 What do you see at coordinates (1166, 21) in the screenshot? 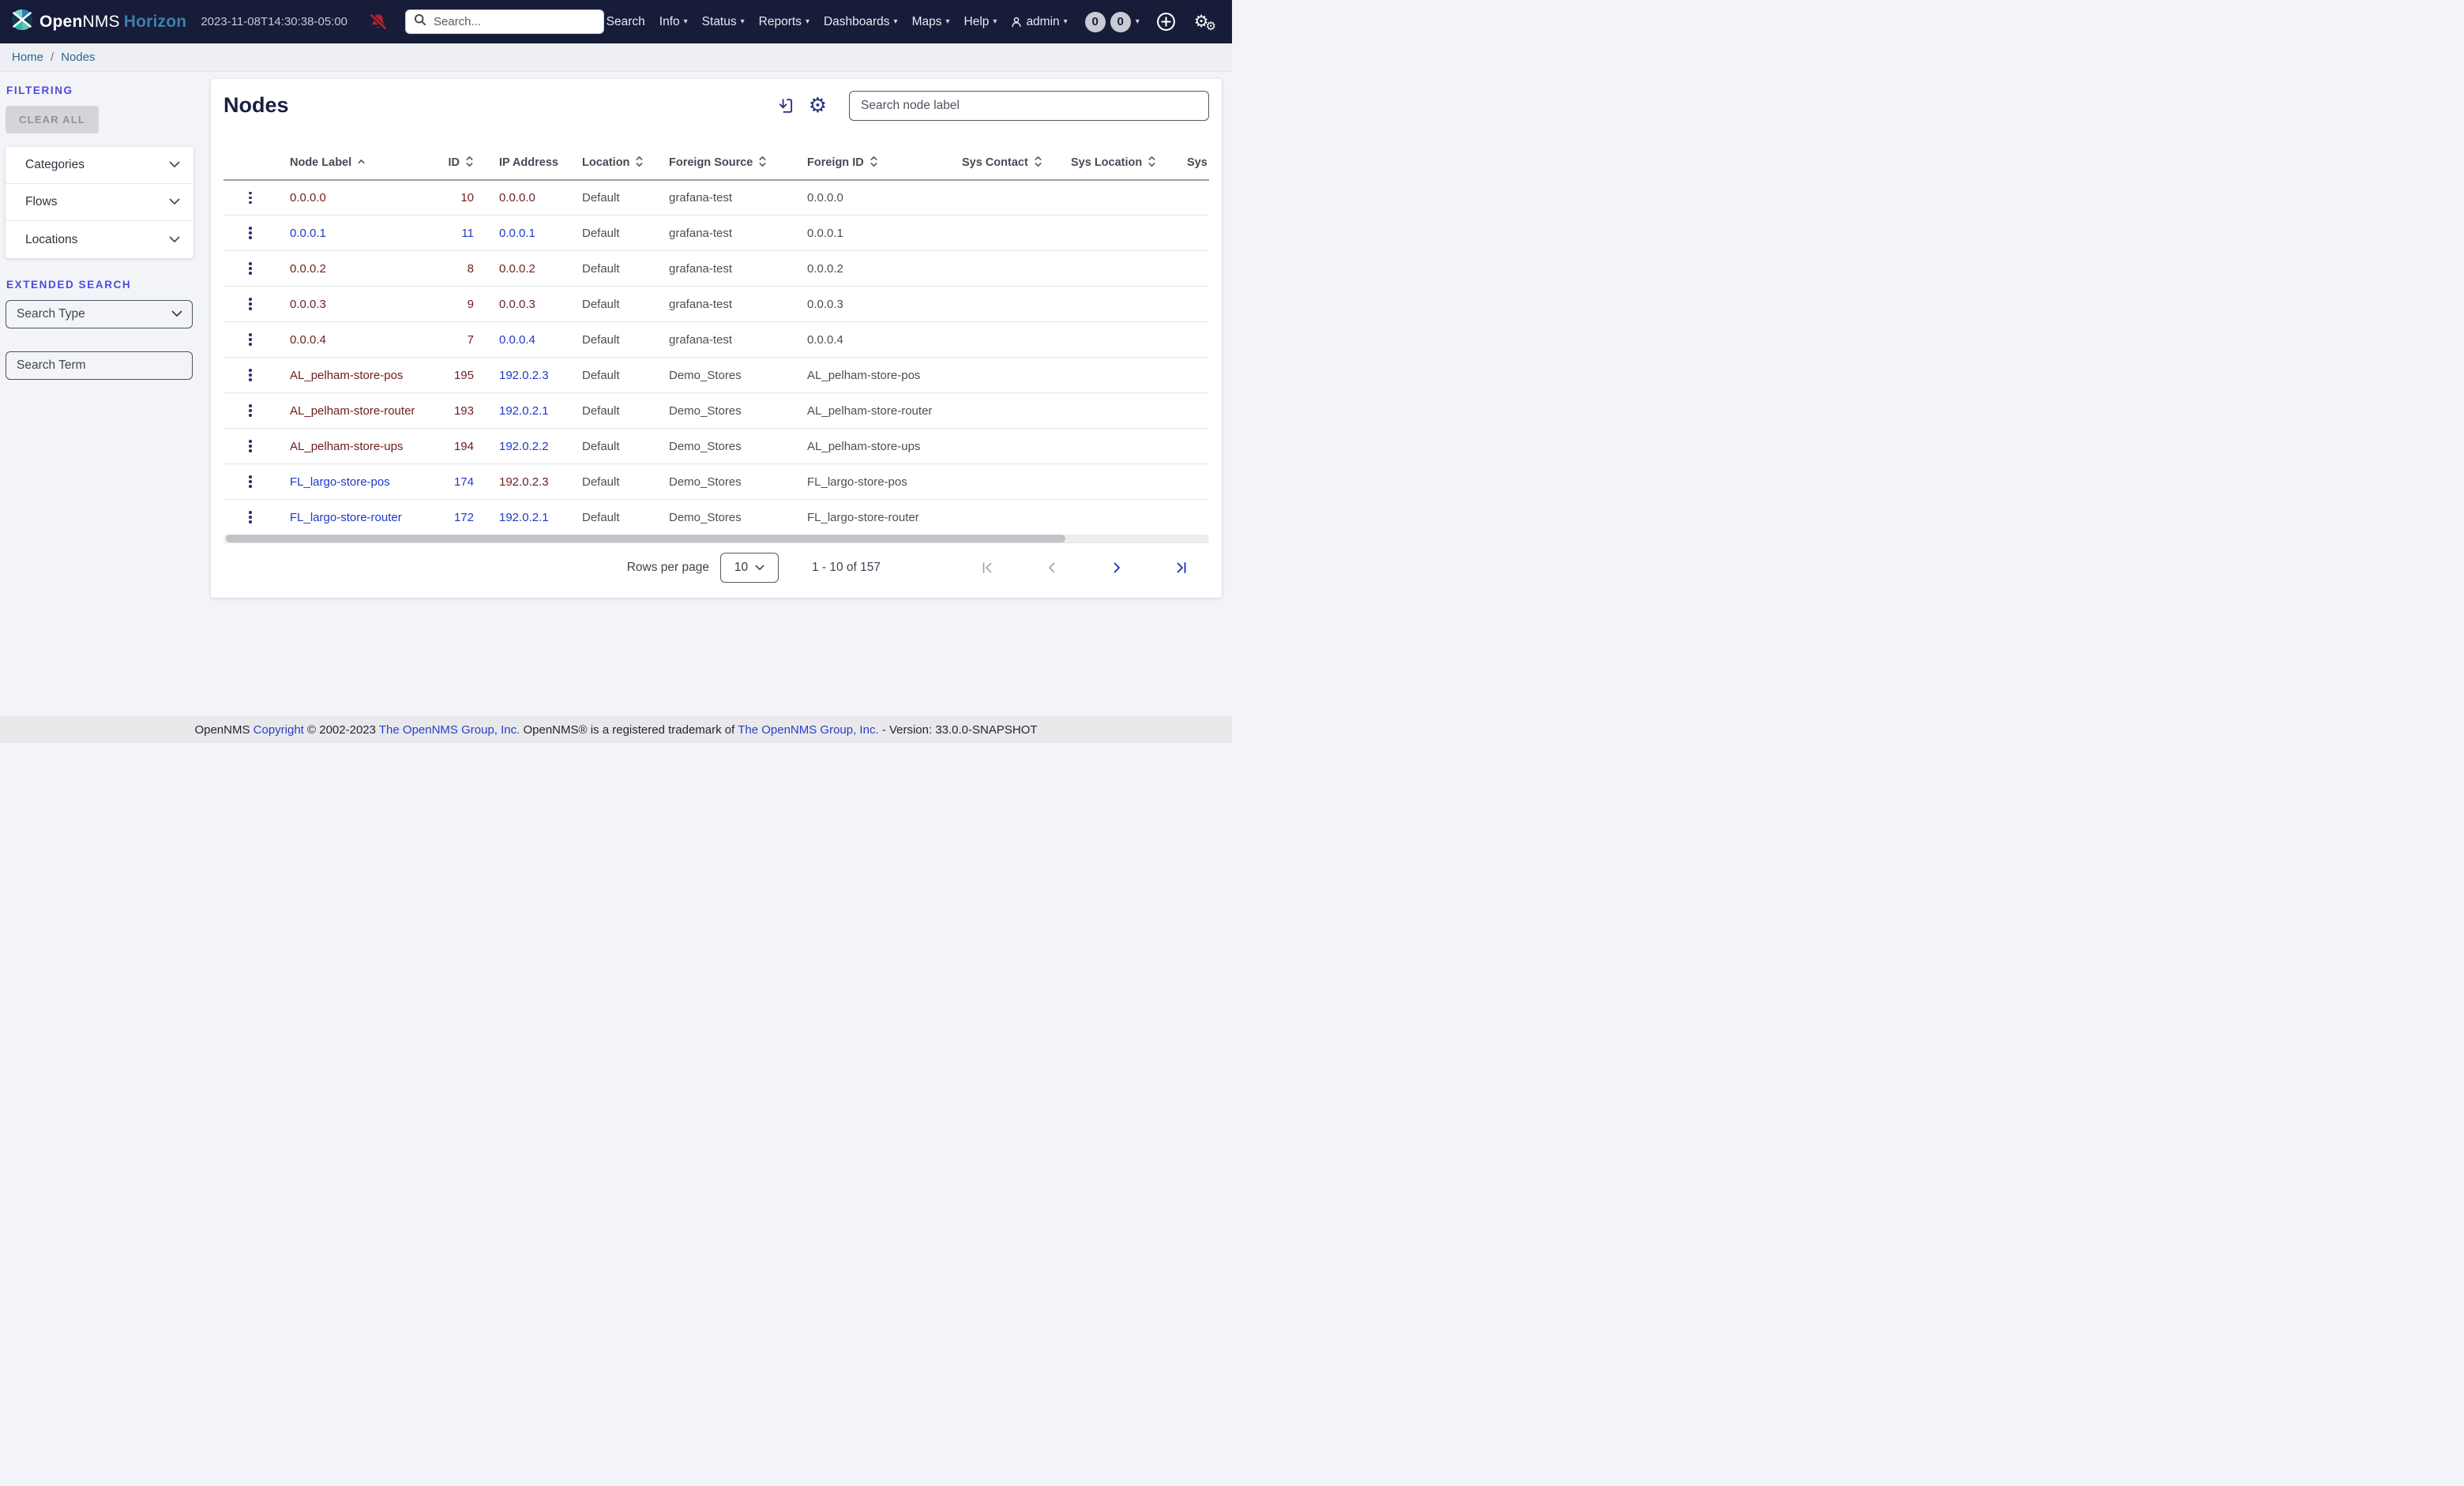
I see `quick-add-node-icon` at bounding box center [1166, 21].